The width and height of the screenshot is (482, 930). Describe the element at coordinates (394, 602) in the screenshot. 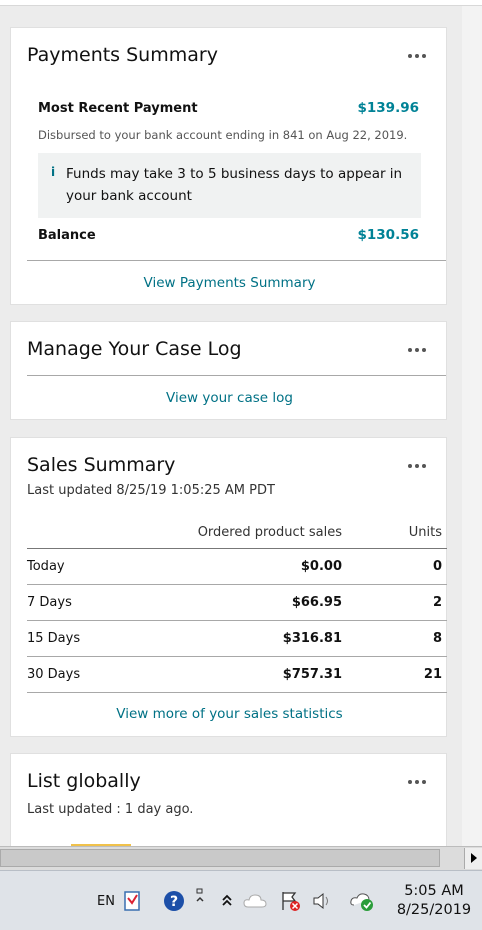

I see `units-cell: 2` at that location.